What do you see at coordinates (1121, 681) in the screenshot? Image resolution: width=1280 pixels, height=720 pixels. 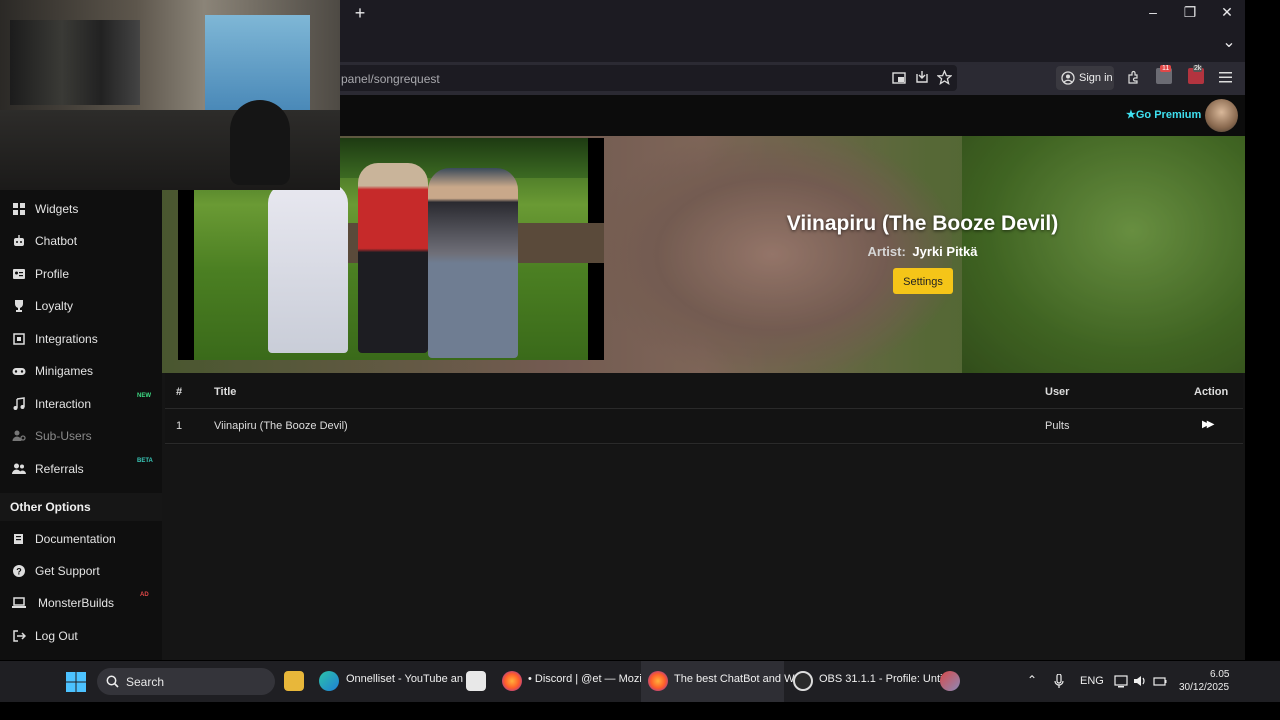 I see `network-icon` at bounding box center [1121, 681].